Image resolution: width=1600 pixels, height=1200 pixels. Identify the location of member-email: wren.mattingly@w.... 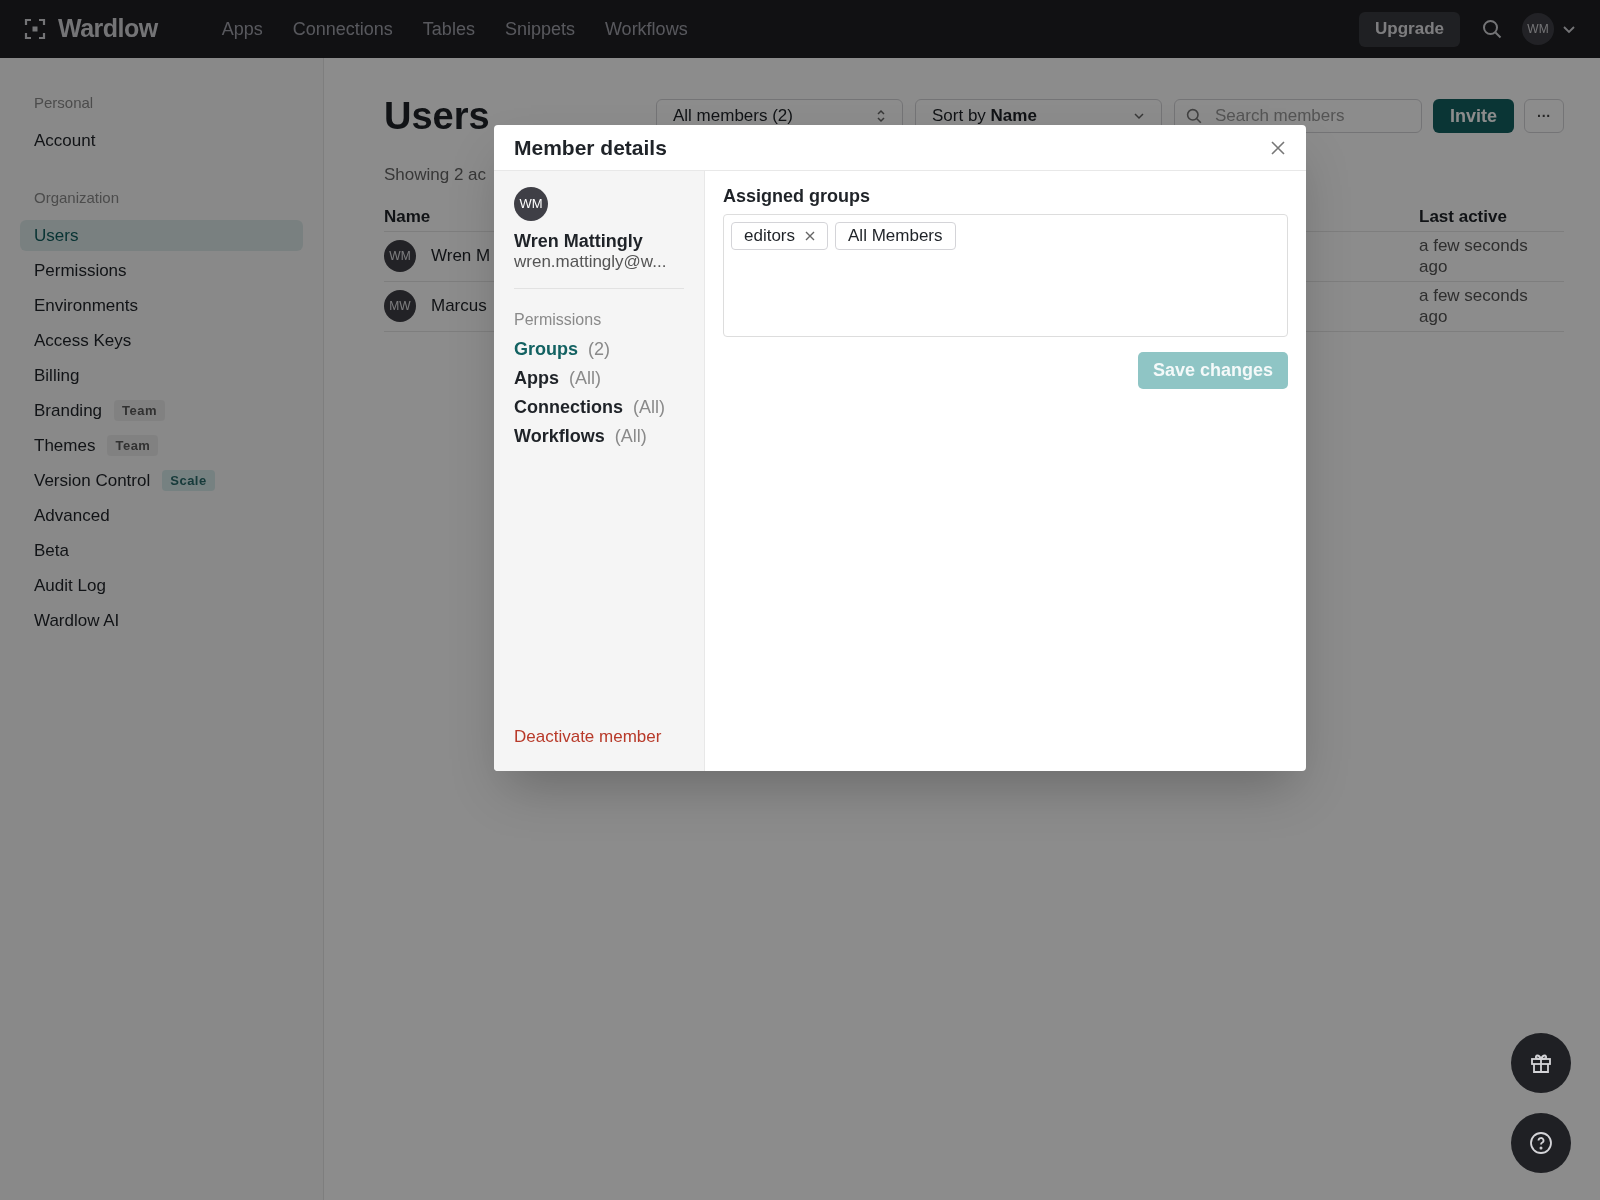
(591, 262).